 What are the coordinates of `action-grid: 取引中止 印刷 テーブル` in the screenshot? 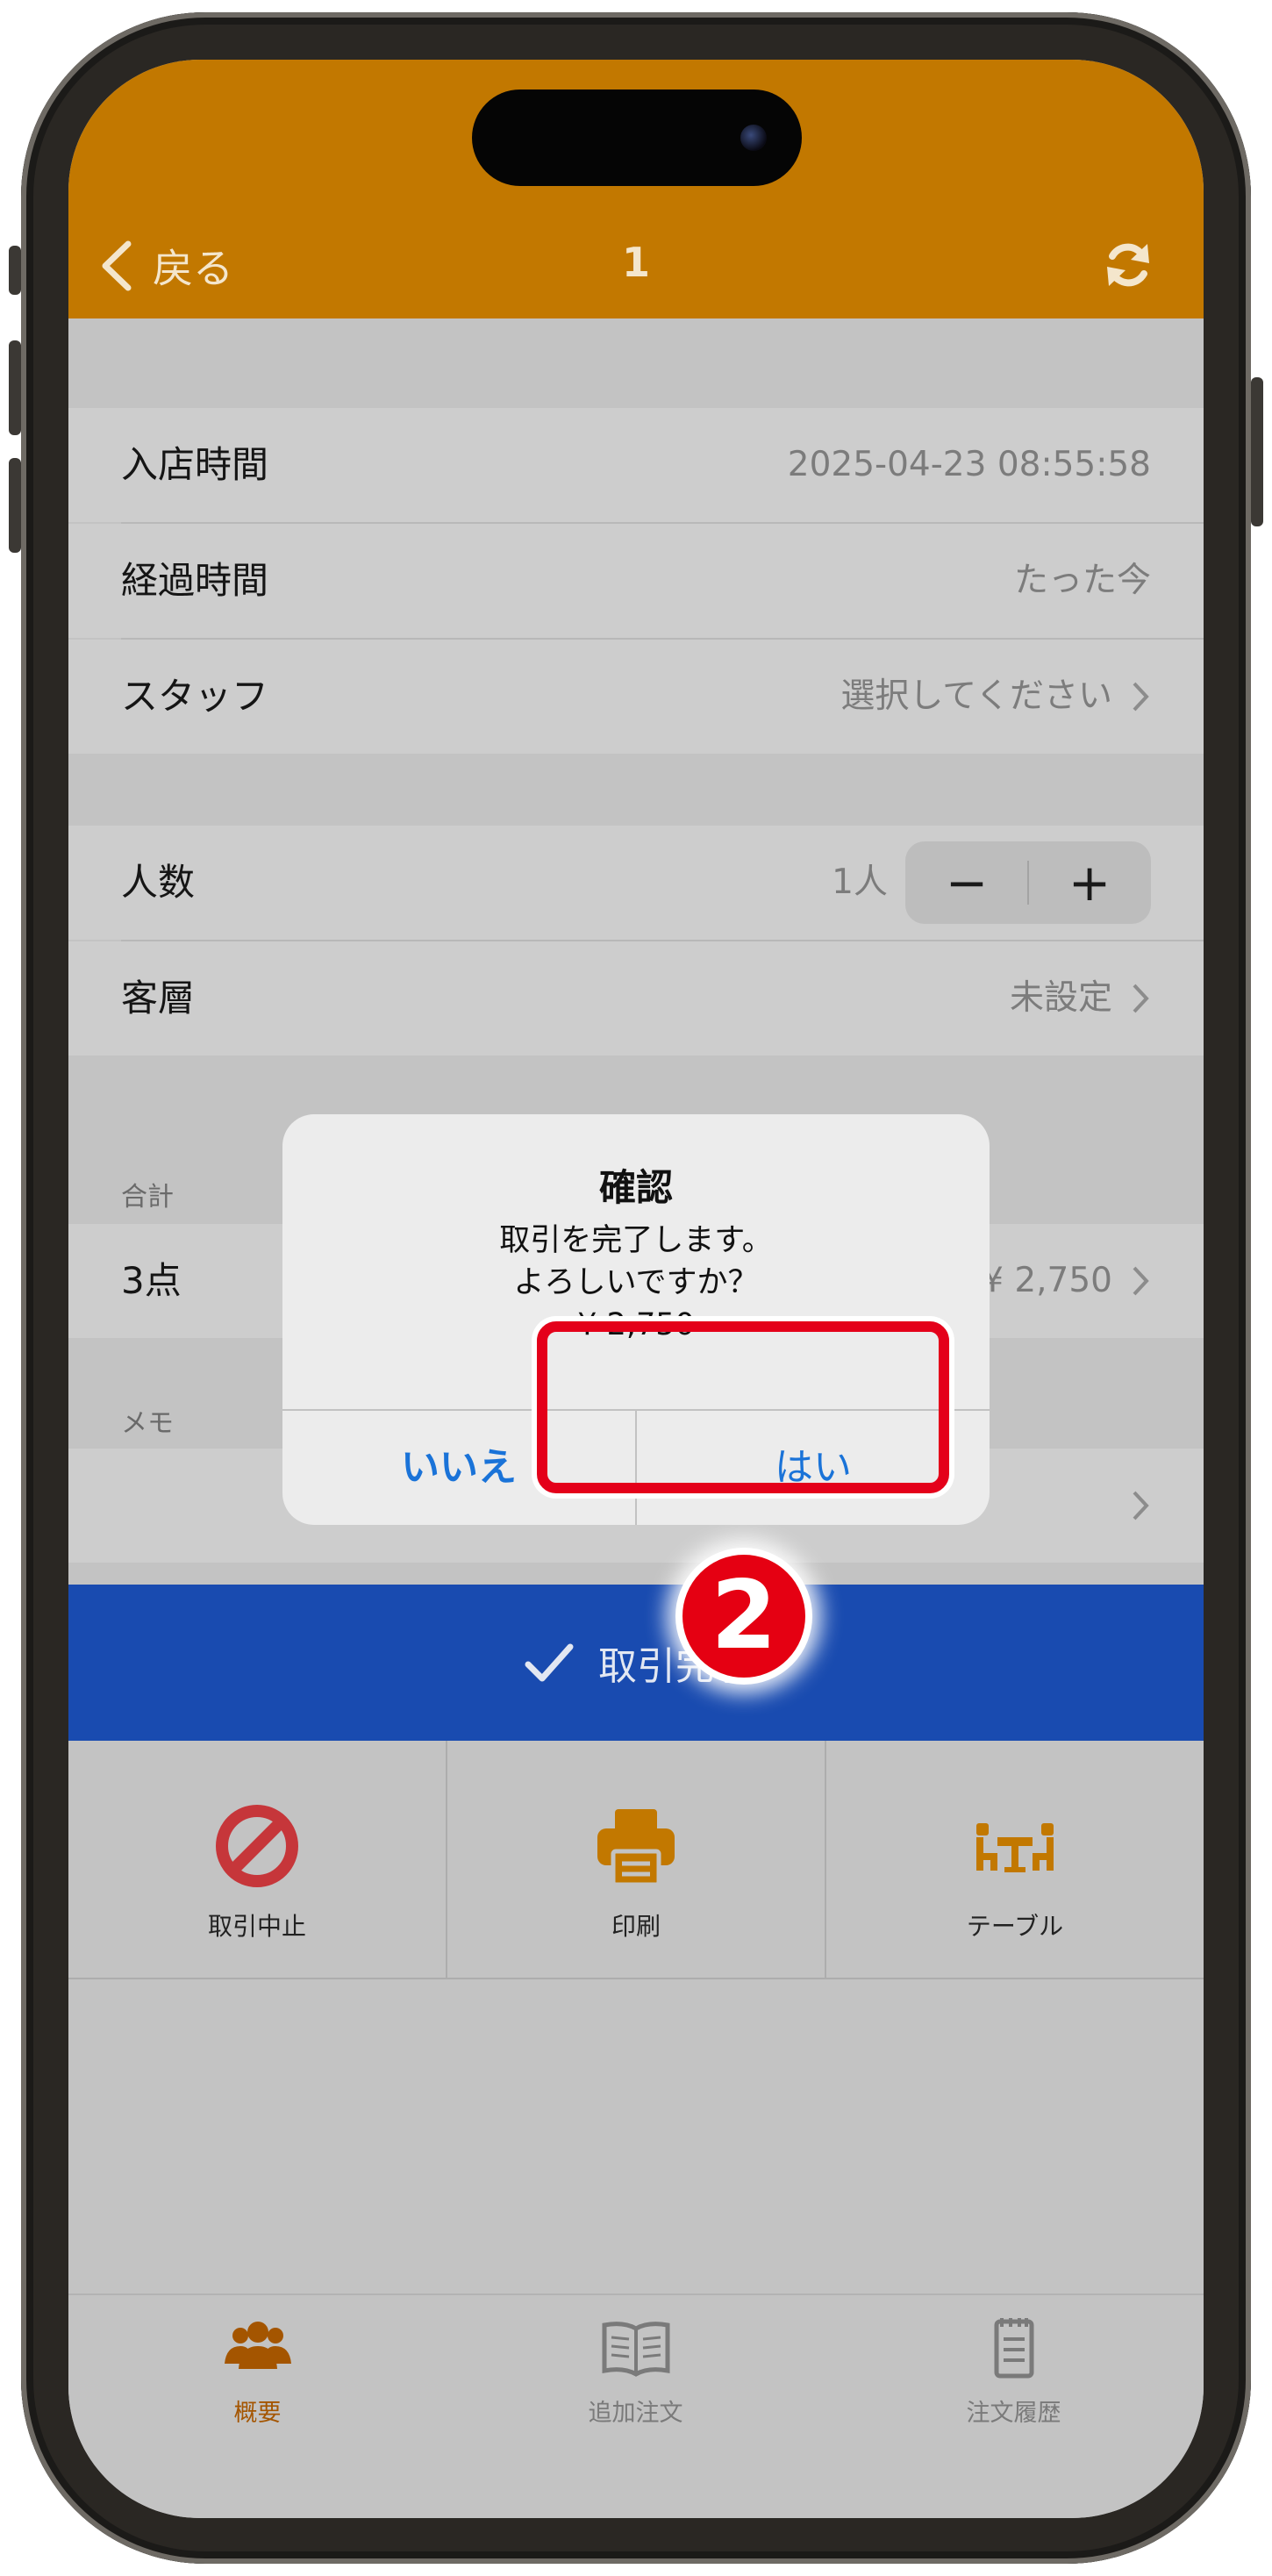 It's located at (636, 1860).